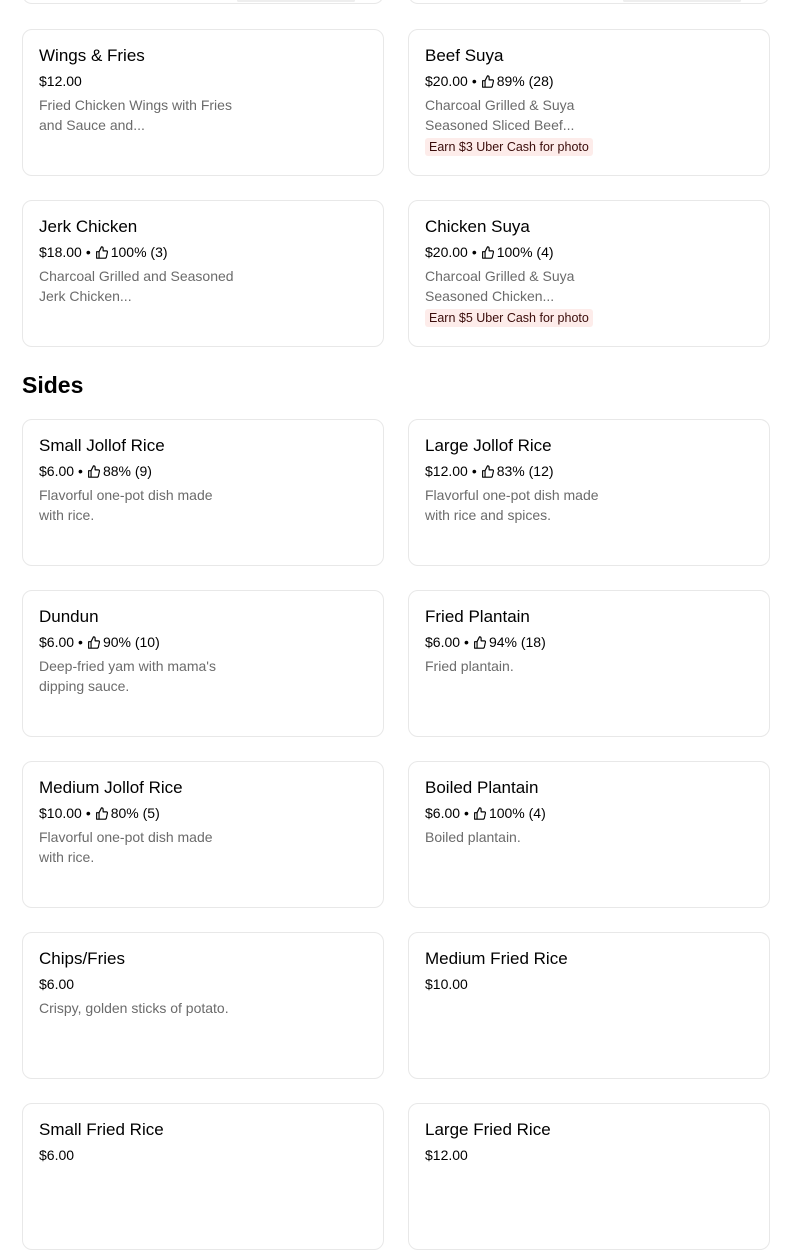  What do you see at coordinates (88, 226) in the screenshot?
I see `item-name: Jerk Chicken` at bounding box center [88, 226].